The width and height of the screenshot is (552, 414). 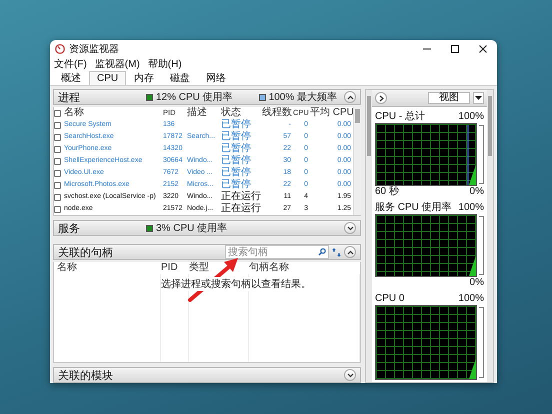 What do you see at coordinates (322, 252) in the screenshot?
I see `search-icon` at bounding box center [322, 252].